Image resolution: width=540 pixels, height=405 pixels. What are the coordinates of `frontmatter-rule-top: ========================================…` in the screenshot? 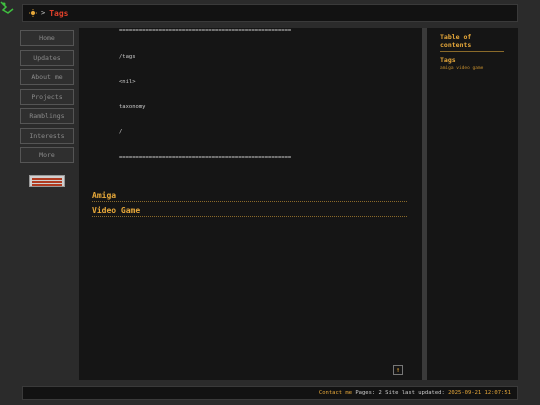 It's located at (205, 31).